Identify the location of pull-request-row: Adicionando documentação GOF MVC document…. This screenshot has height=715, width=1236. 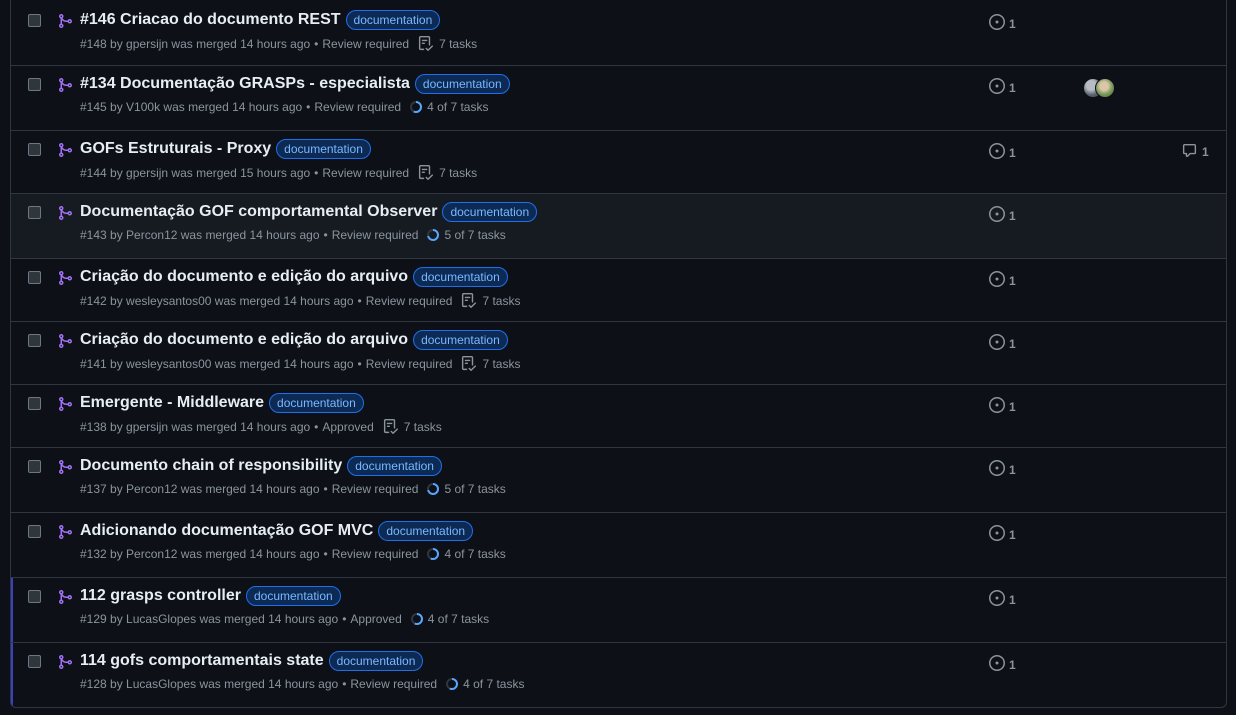
(618, 544).